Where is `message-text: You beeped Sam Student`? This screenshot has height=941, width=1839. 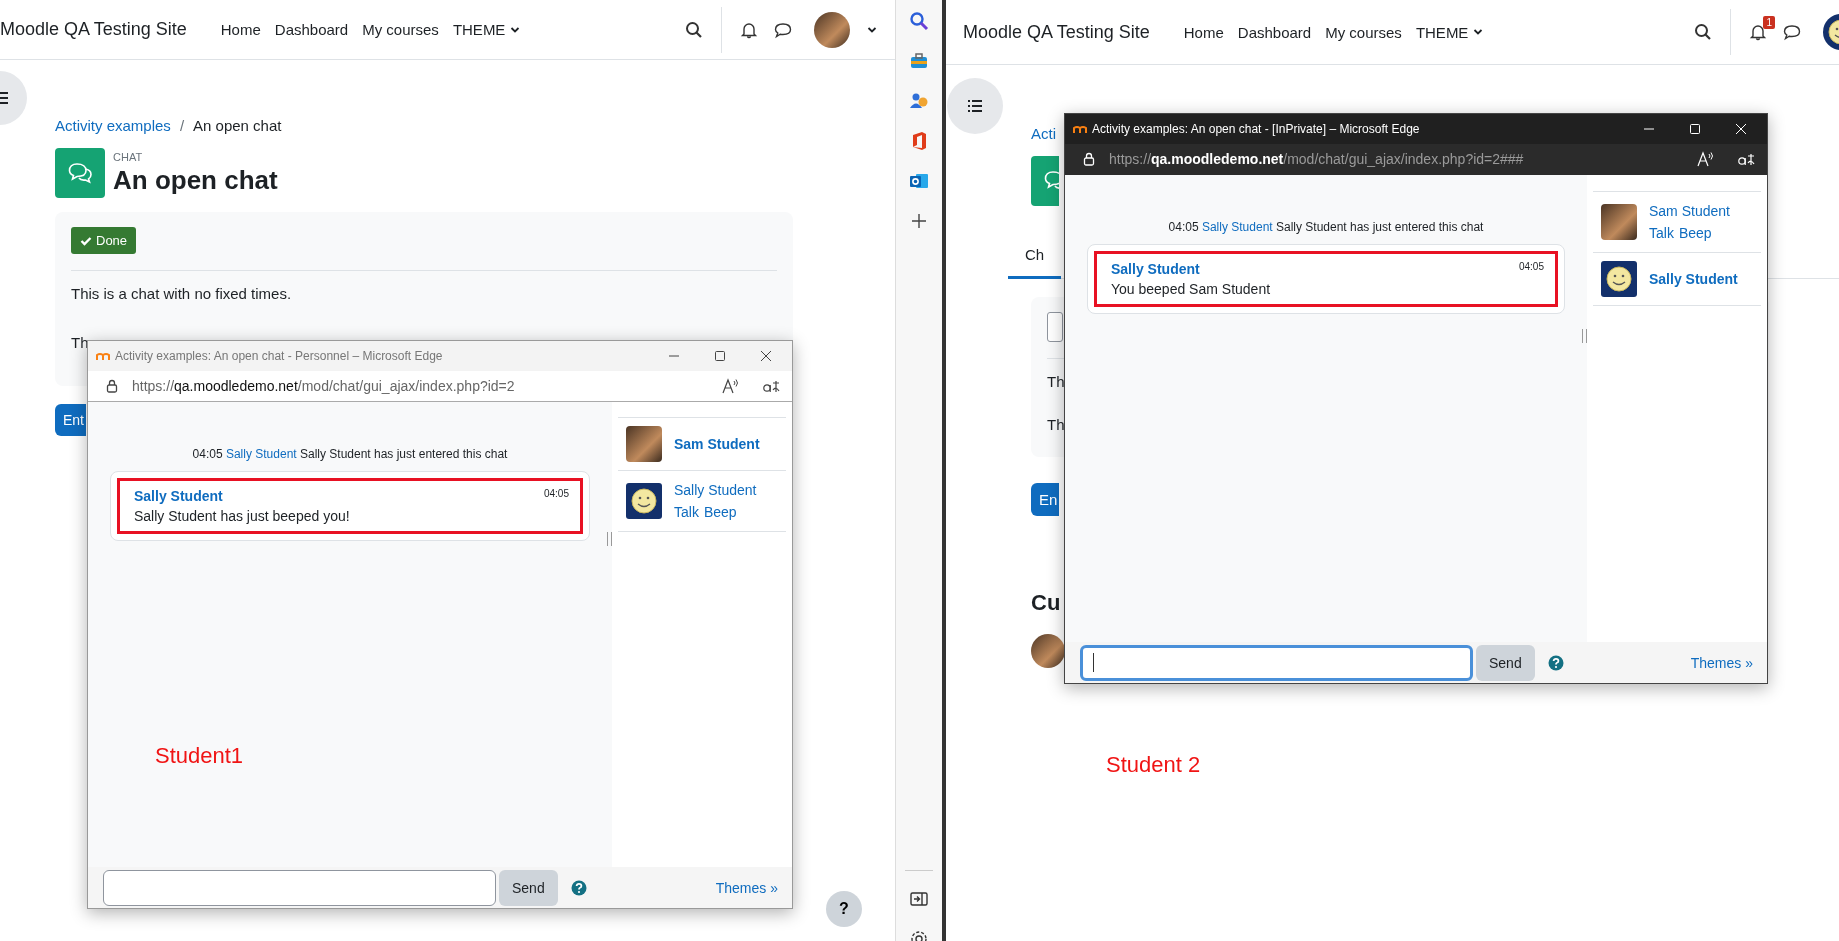 message-text: You beeped Sam Student is located at coordinates (1191, 289).